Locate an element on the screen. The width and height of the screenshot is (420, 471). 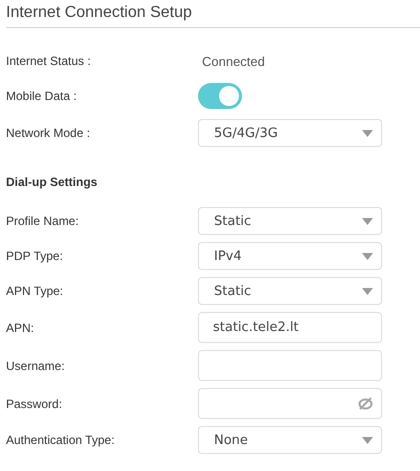
password-field is located at coordinates (290, 403).